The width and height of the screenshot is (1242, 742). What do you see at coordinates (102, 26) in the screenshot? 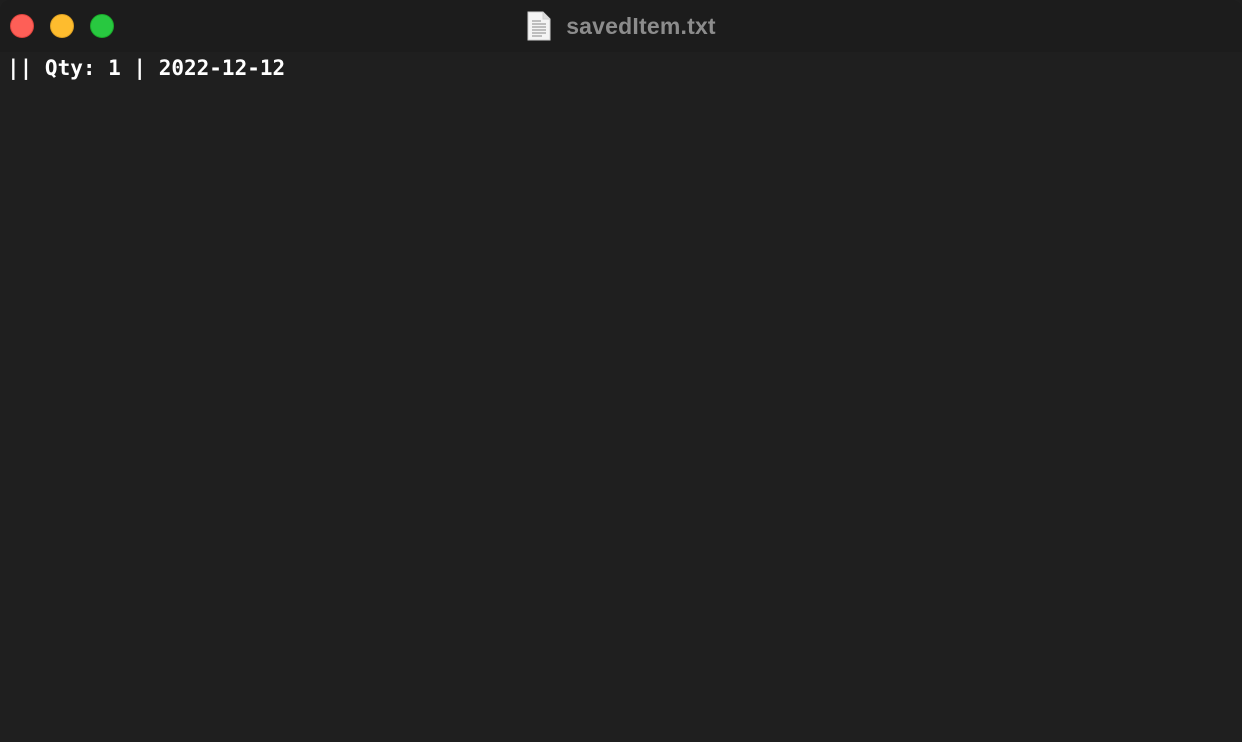
I see `zoom-window-button` at bounding box center [102, 26].